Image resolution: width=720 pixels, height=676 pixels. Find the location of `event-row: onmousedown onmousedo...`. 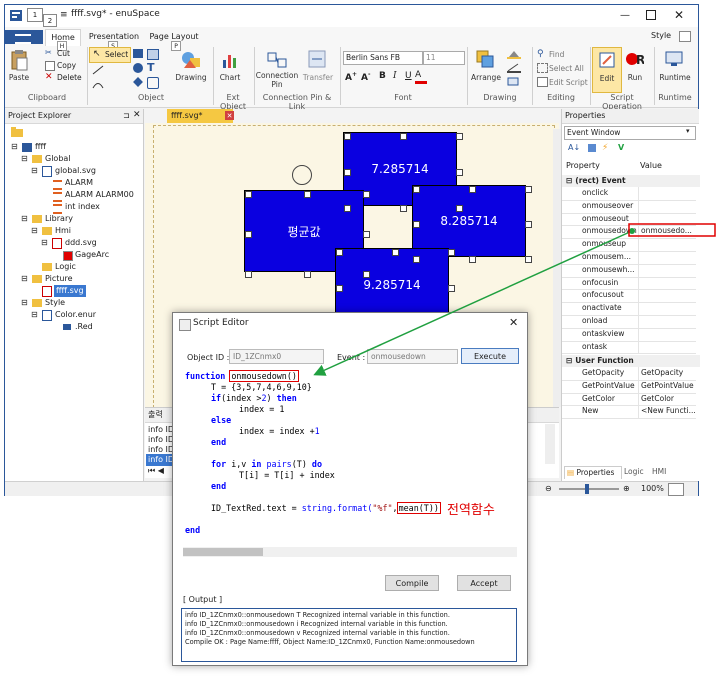

event-row: onmousedown onmousedo... is located at coordinates (629, 232).